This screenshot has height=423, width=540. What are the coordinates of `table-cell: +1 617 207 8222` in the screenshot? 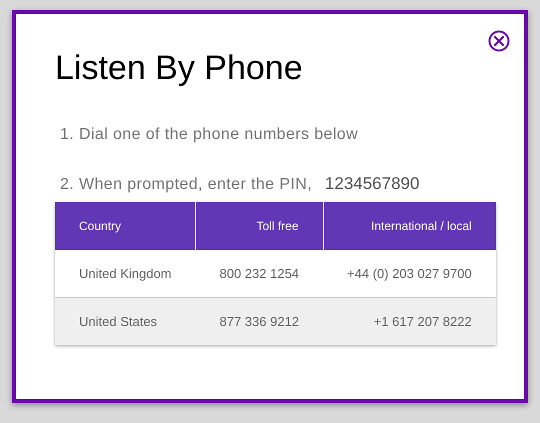 It's located at (409, 321).